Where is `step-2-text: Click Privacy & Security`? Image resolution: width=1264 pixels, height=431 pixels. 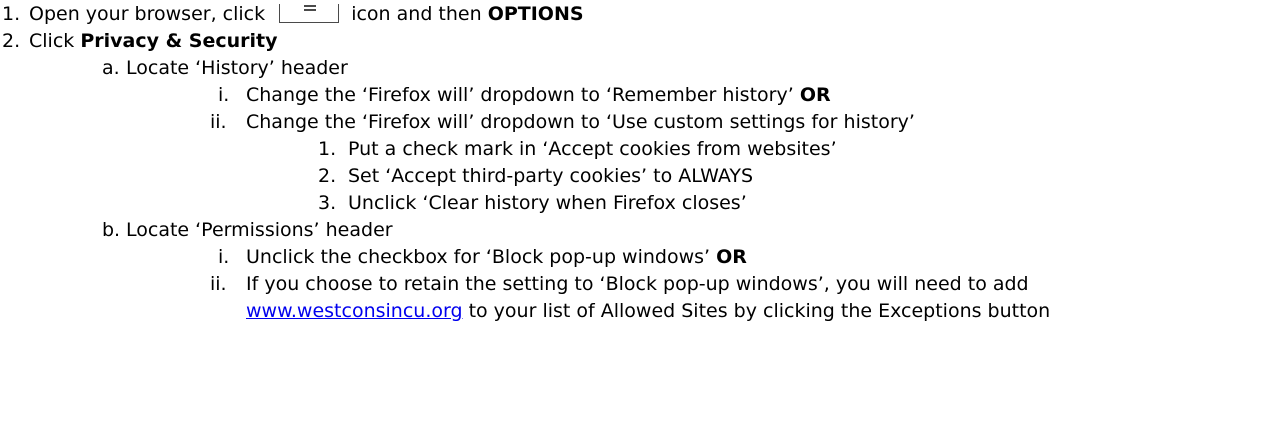
step-2-text: Click Privacy & Security is located at coordinates (153, 41).